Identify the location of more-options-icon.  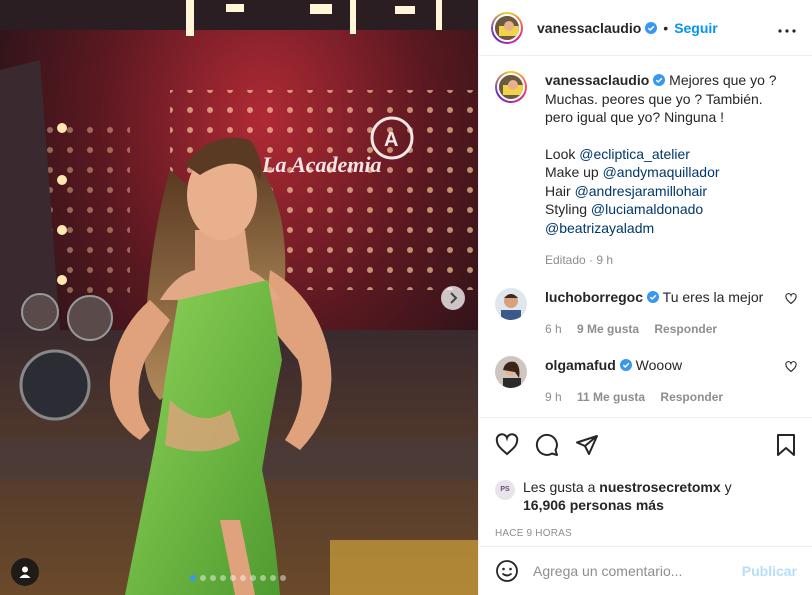
(787, 30).